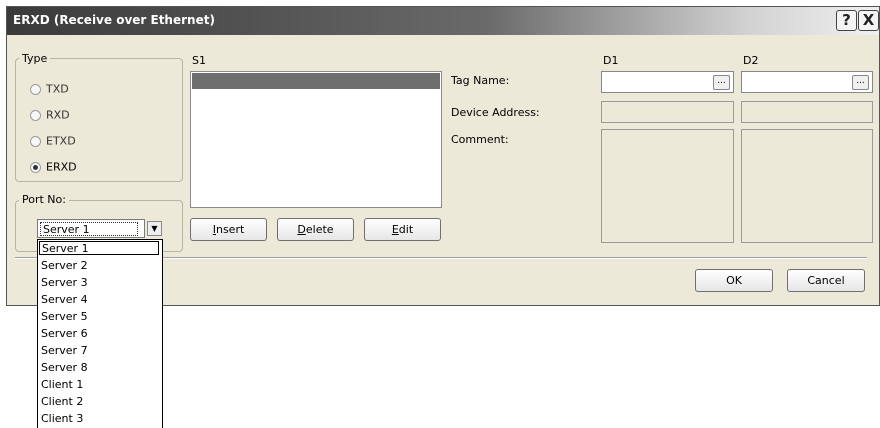  I want to click on radio-txd-indicator, so click(35, 89).